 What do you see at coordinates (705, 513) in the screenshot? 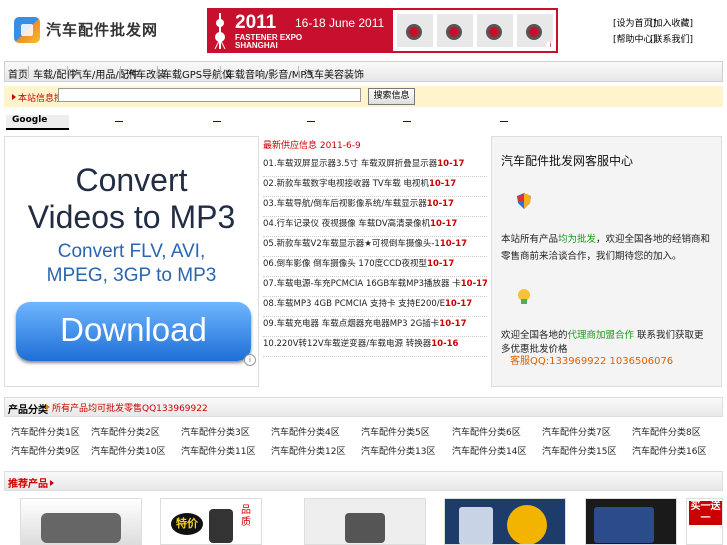
I see `buy-one-get-one-label: 买一送一` at bounding box center [705, 513].